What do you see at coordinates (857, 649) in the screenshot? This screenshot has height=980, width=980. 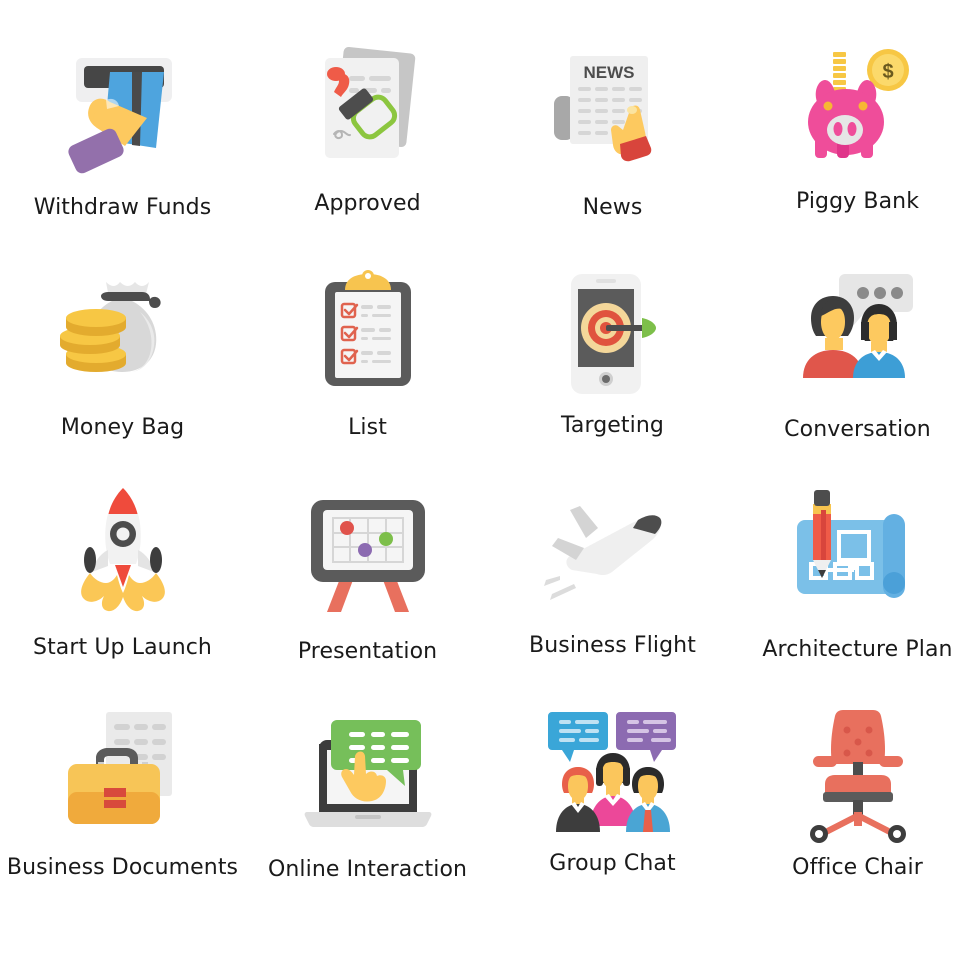 I see `icon-label: Architecture Plan` at bounding box center [857, 649].